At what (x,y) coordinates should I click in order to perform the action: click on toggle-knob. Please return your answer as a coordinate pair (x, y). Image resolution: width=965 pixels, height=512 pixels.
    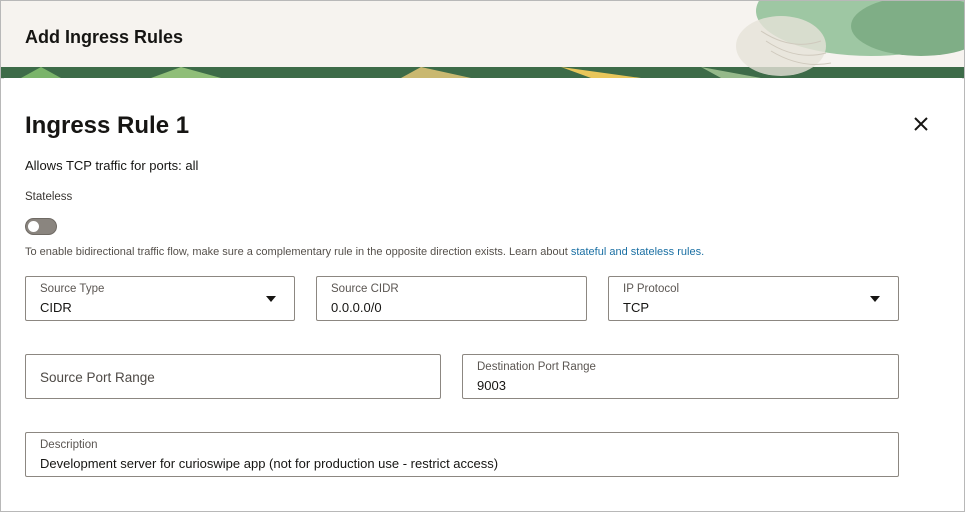
    Looking at the image, I should click on (33, 226).